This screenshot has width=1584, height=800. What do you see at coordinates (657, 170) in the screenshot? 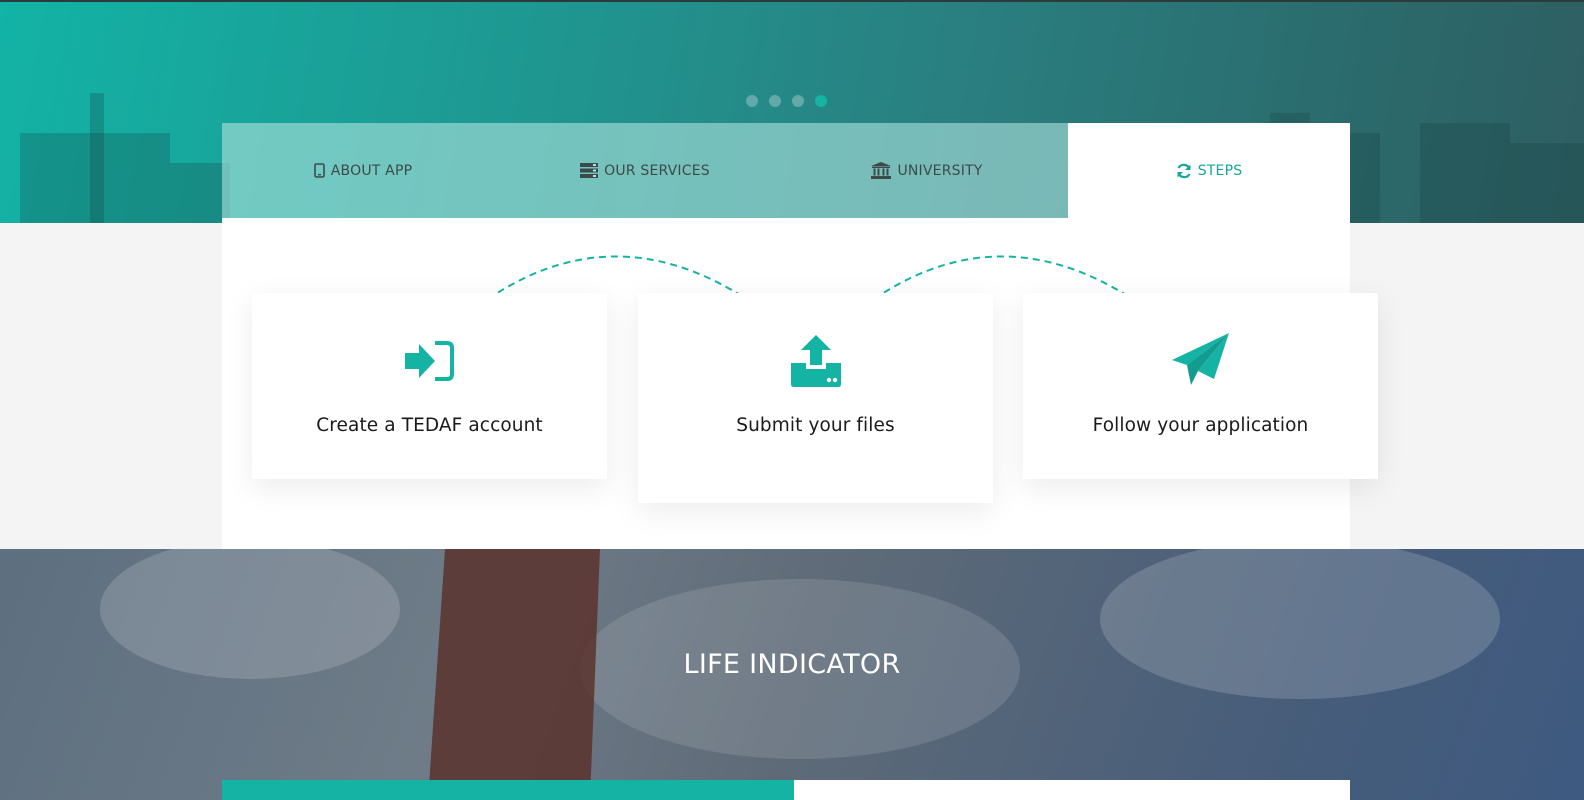
I see `tab-our-services-label: OUR SERVICES` at bounding box center [657, 170].